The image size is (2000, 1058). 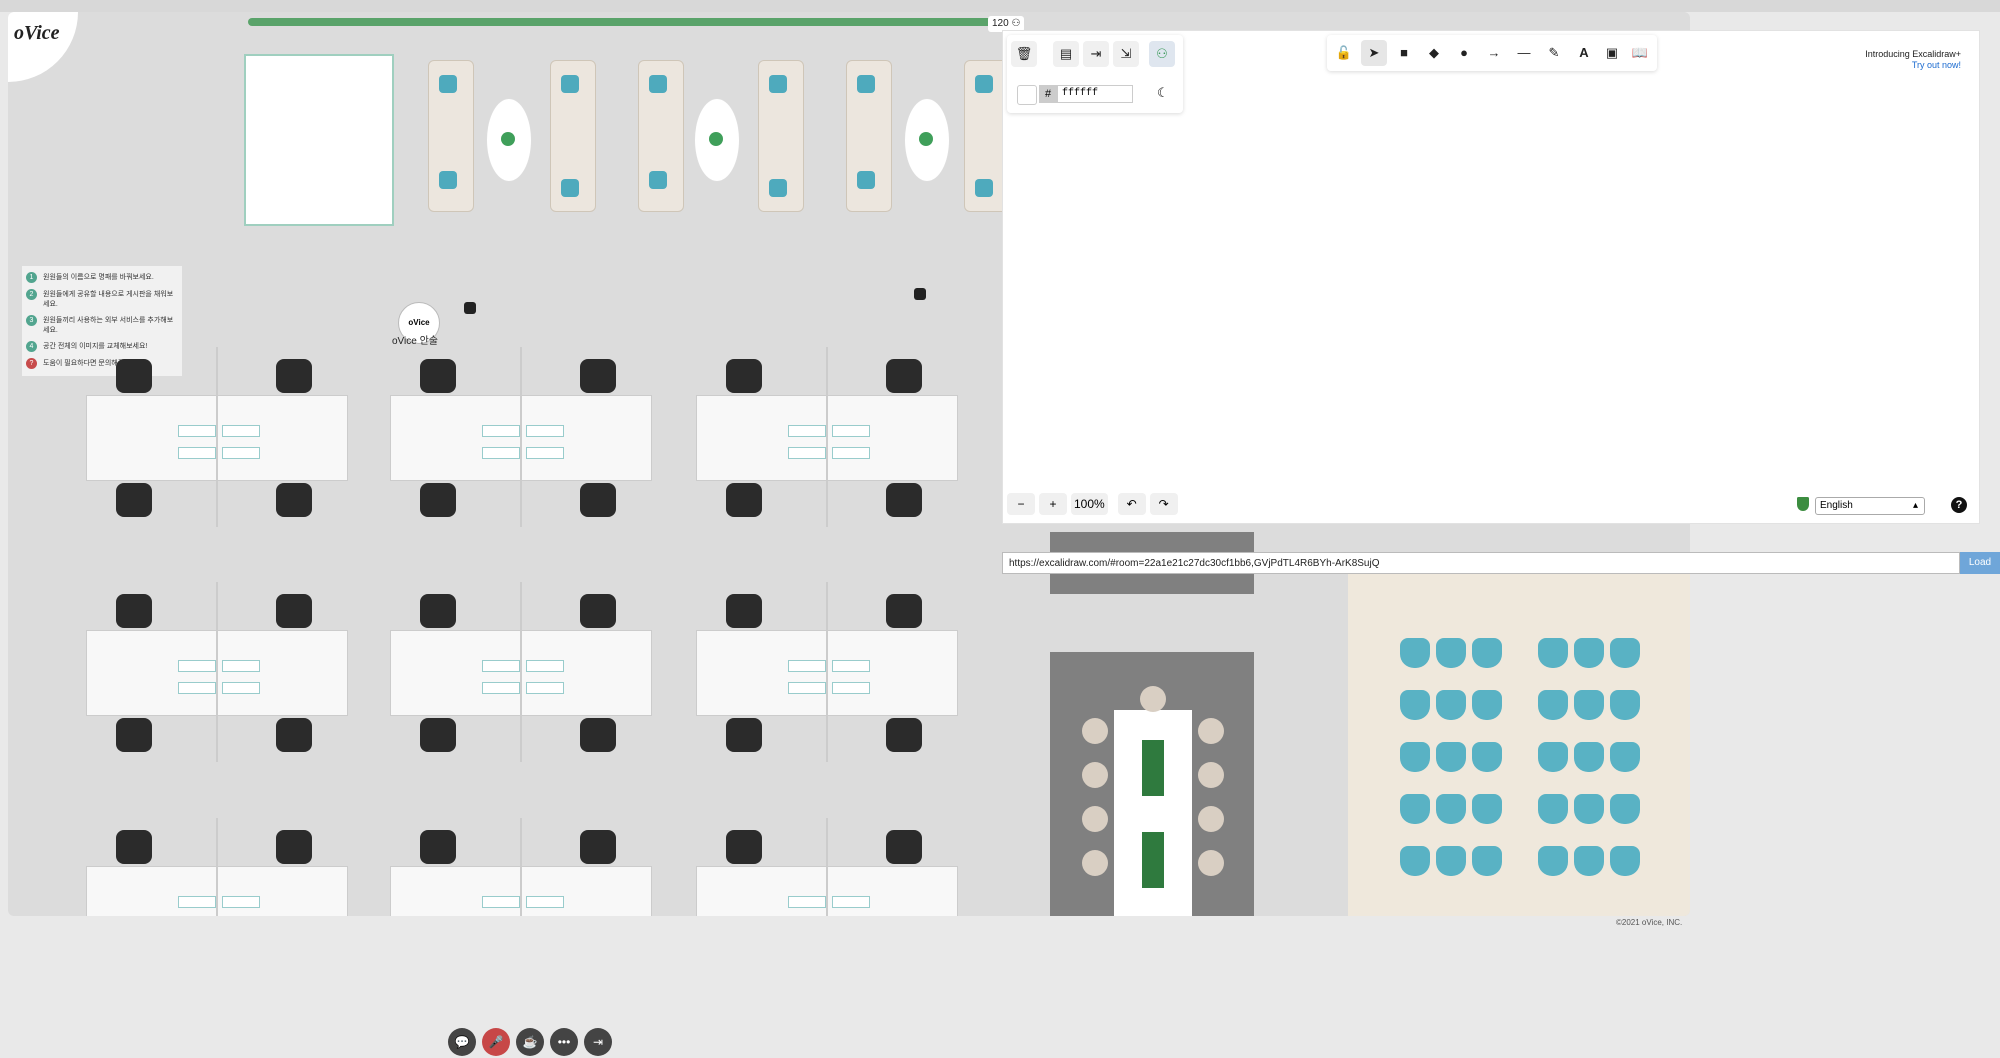 What do you see at coordinates (598, 1042) in the screenshot?
I see `exit-icon: ⇥` at bounding box center [598, 1042].